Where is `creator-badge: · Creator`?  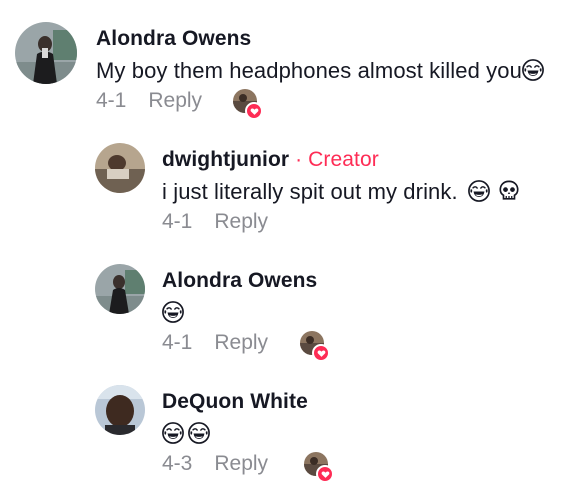 creator-badge: · Creator is located at coordinates (334, 159).